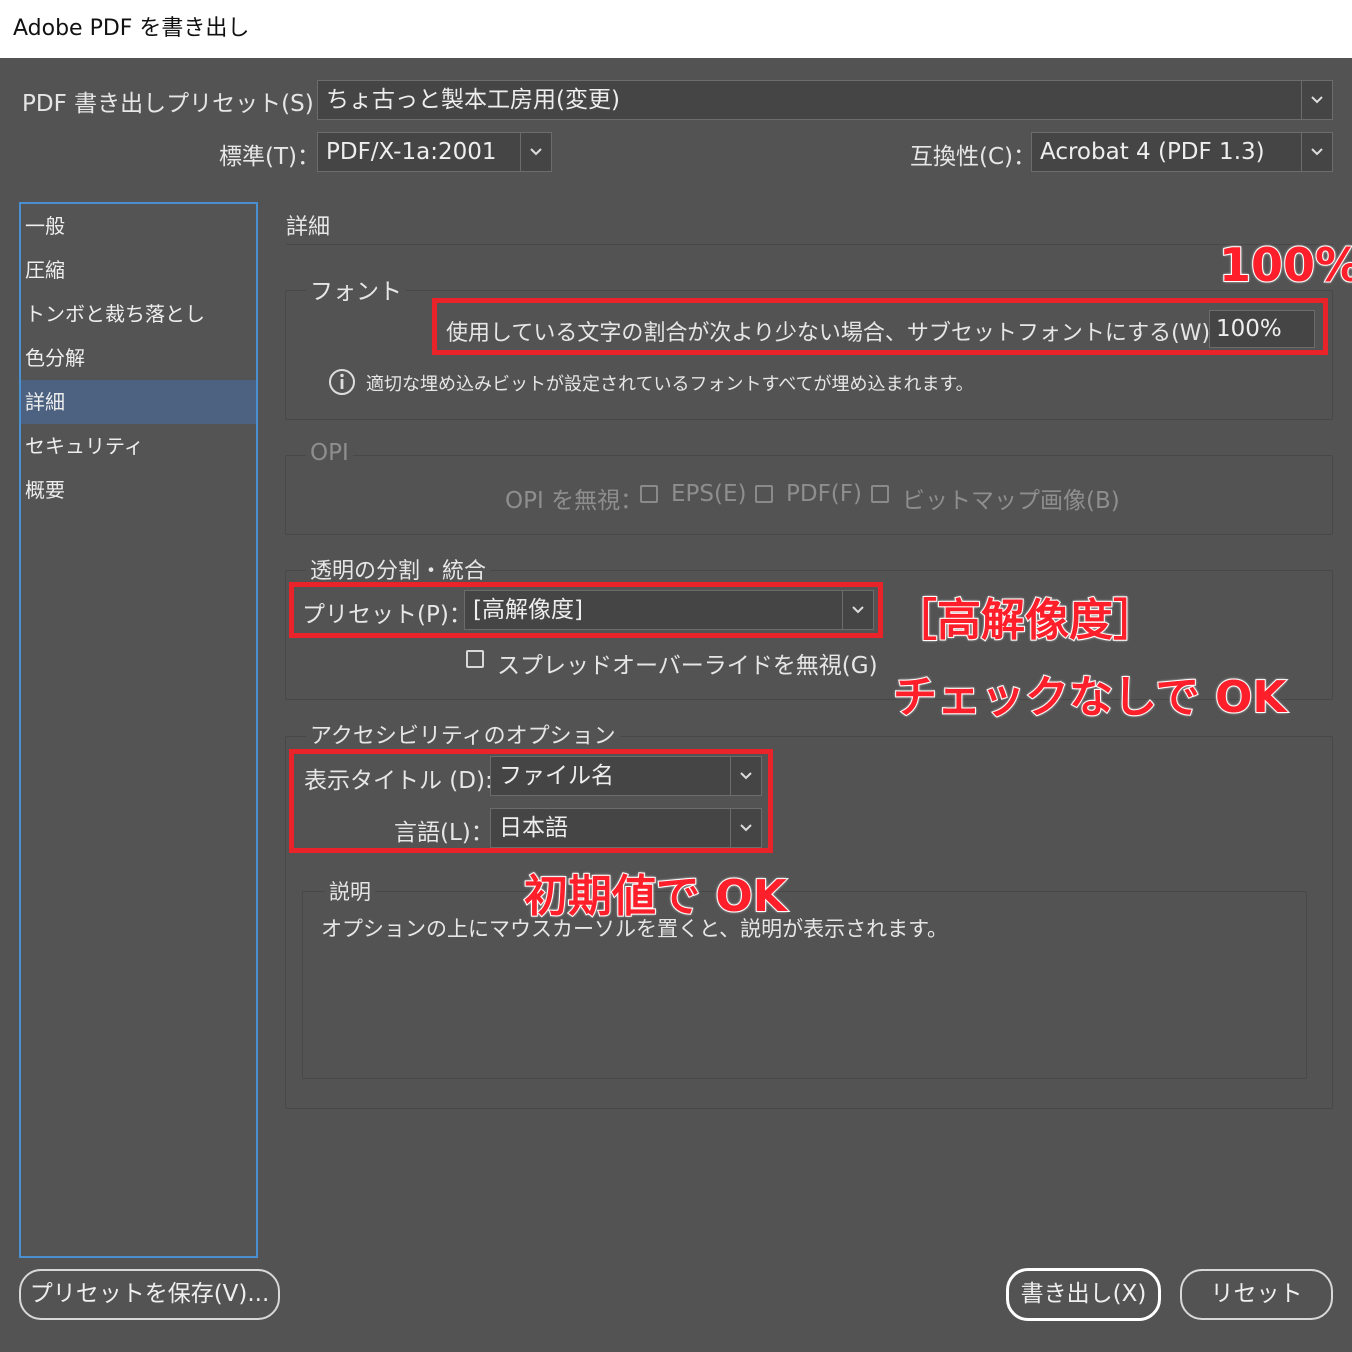 This screenshot has height=1352, width=1352. What do you see at coordinates (824, 494) in the screenshot?
I see `opi-pdf-label: PDF(F)` at bounding box center [824, 494].